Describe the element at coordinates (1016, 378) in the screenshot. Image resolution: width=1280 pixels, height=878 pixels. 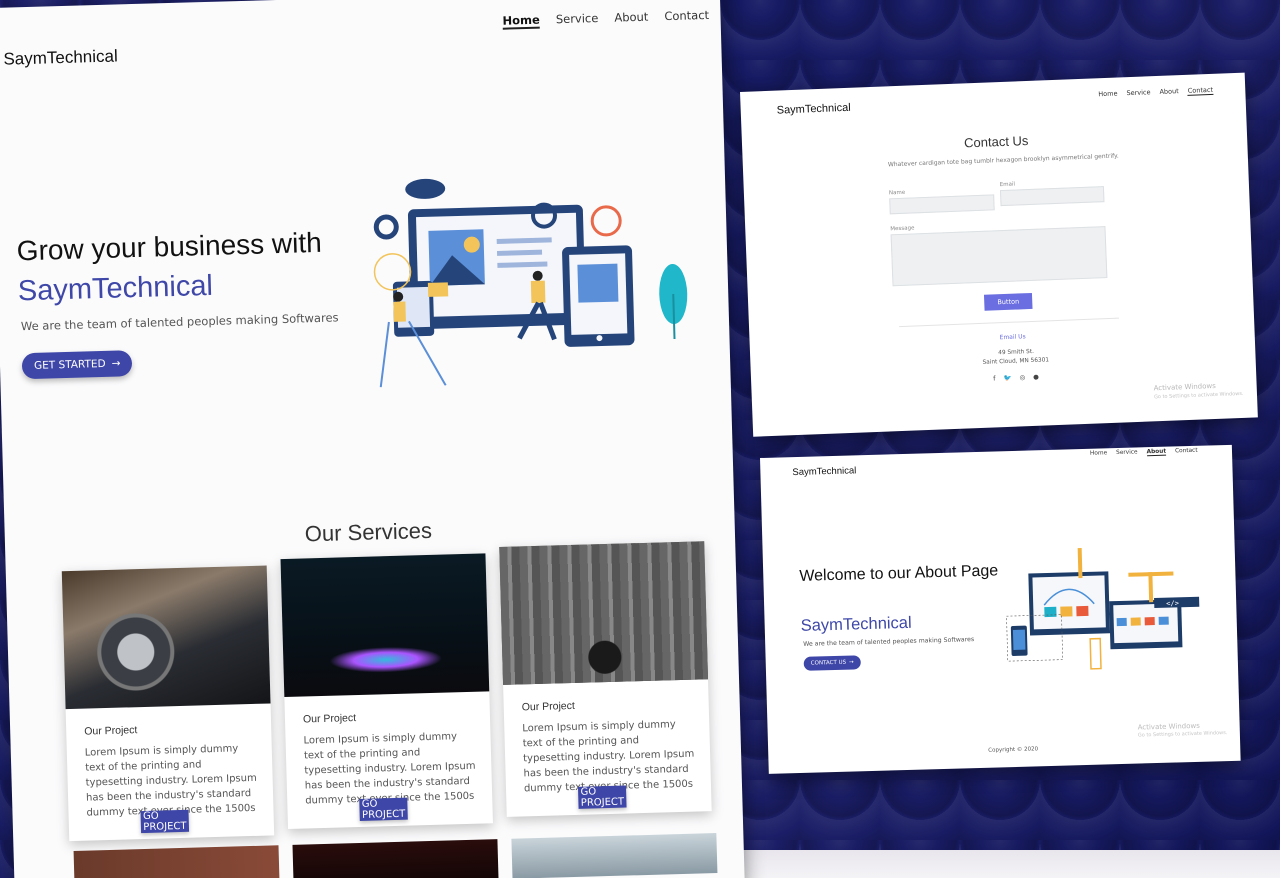
I see `social-links: f 🐦 ◎ ●` at that location.